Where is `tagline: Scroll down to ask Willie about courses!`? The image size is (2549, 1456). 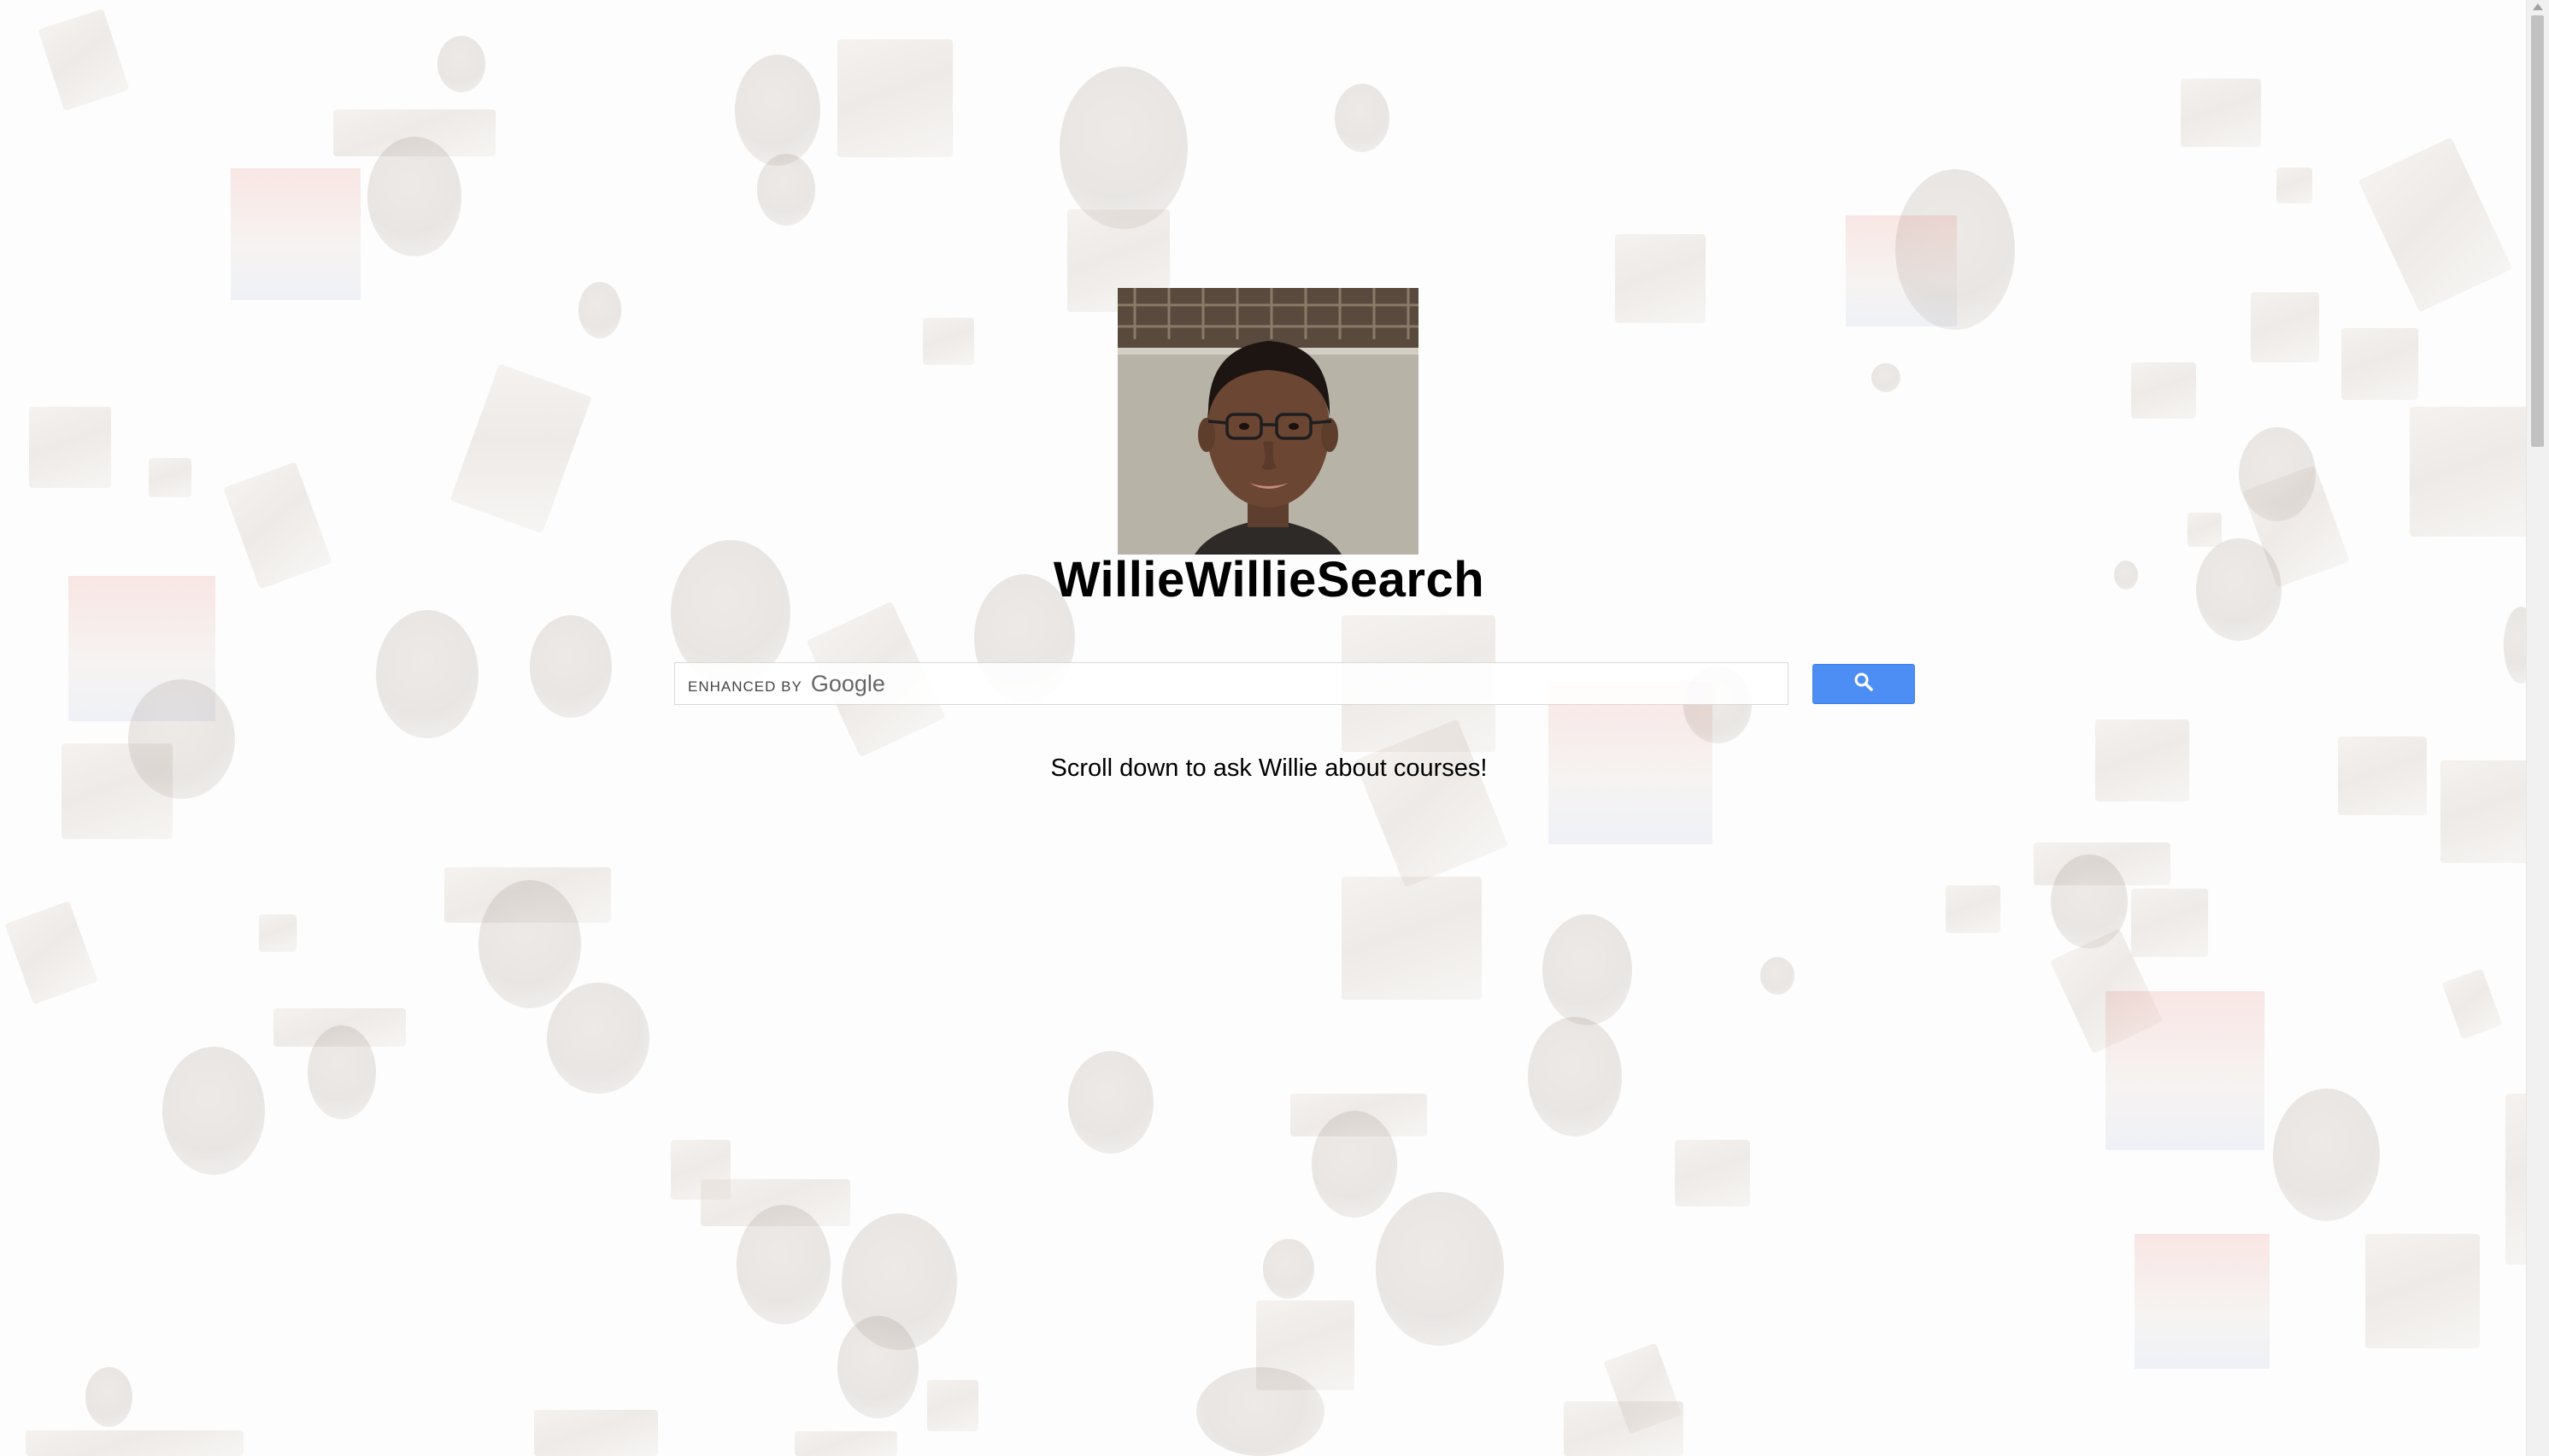 tagline: Scroll down to ask Willie about courses! is located at coordinates (1269, 768).